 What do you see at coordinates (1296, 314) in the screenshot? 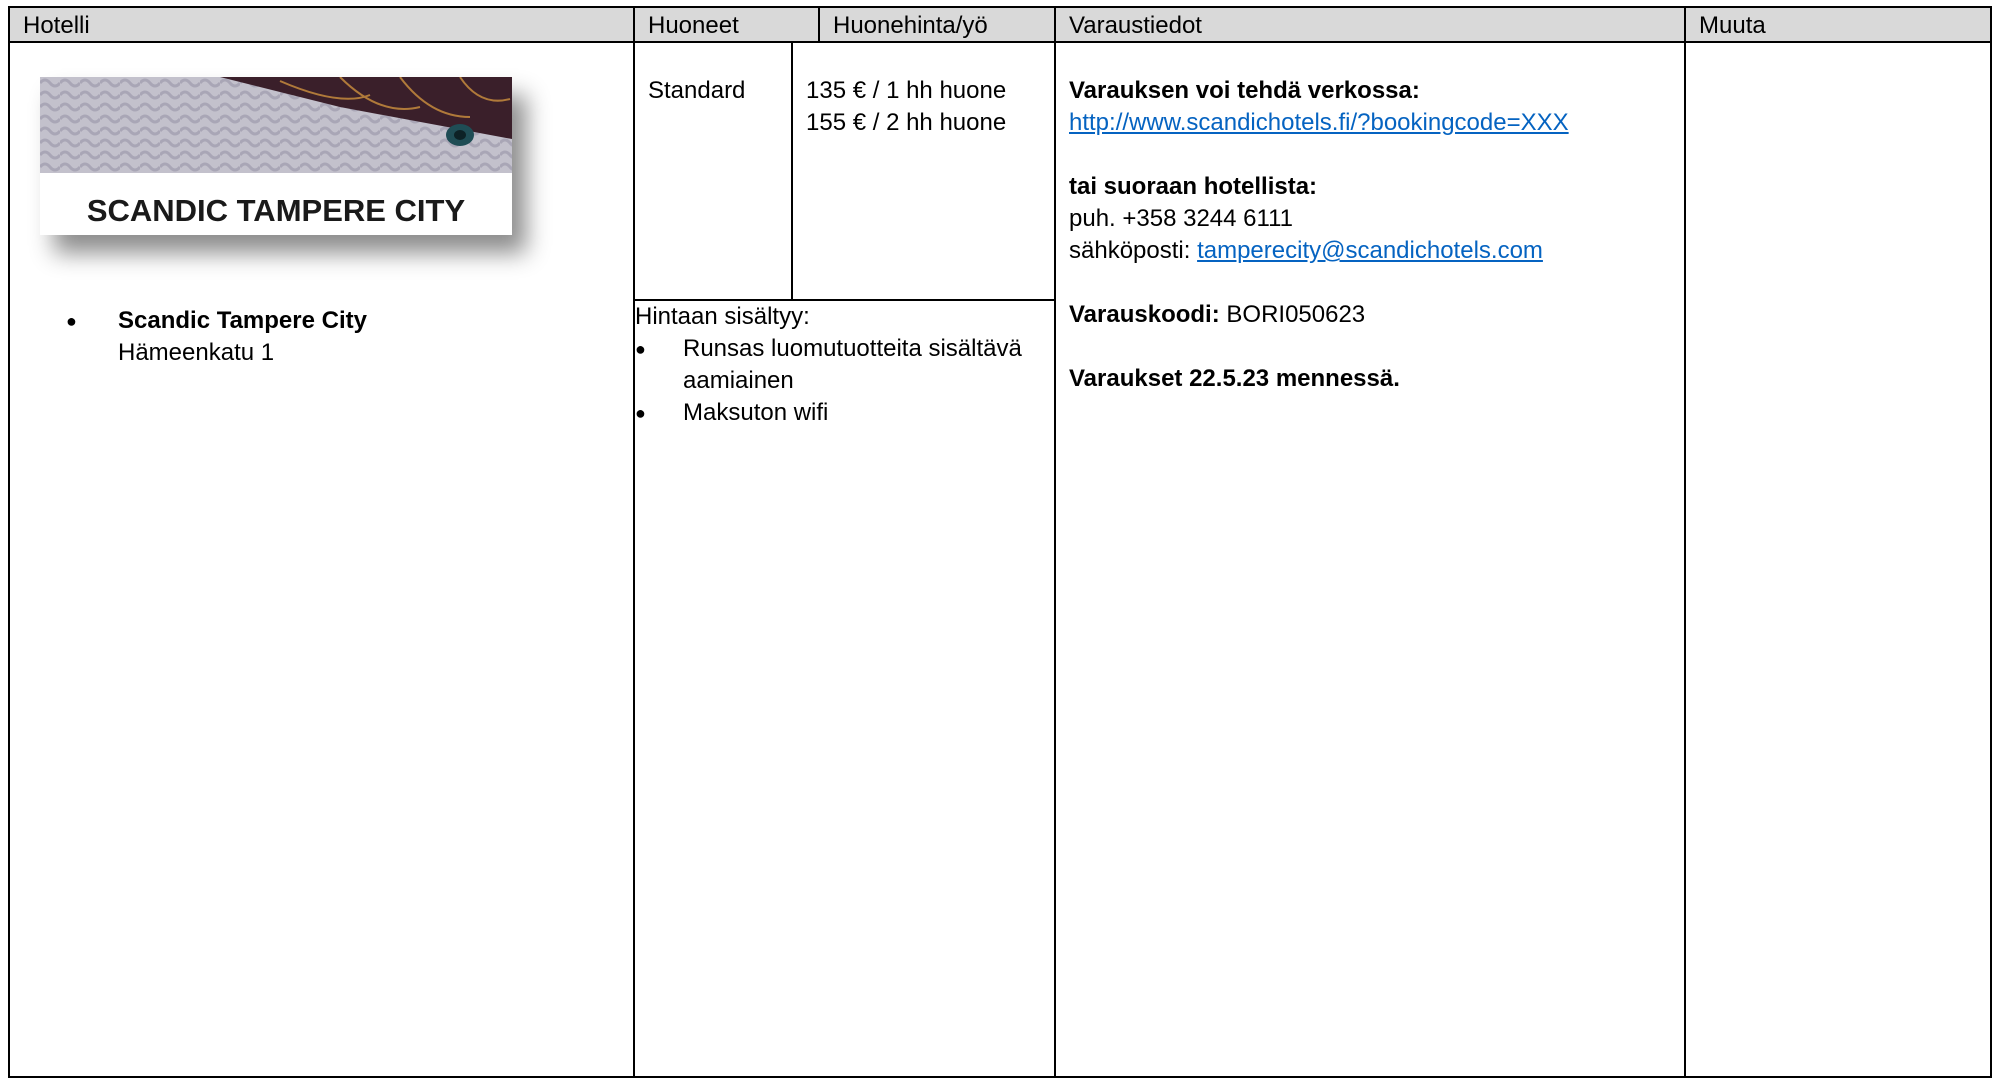
I see `booking-code: BORI050623` at bounding box center [1296, 314].